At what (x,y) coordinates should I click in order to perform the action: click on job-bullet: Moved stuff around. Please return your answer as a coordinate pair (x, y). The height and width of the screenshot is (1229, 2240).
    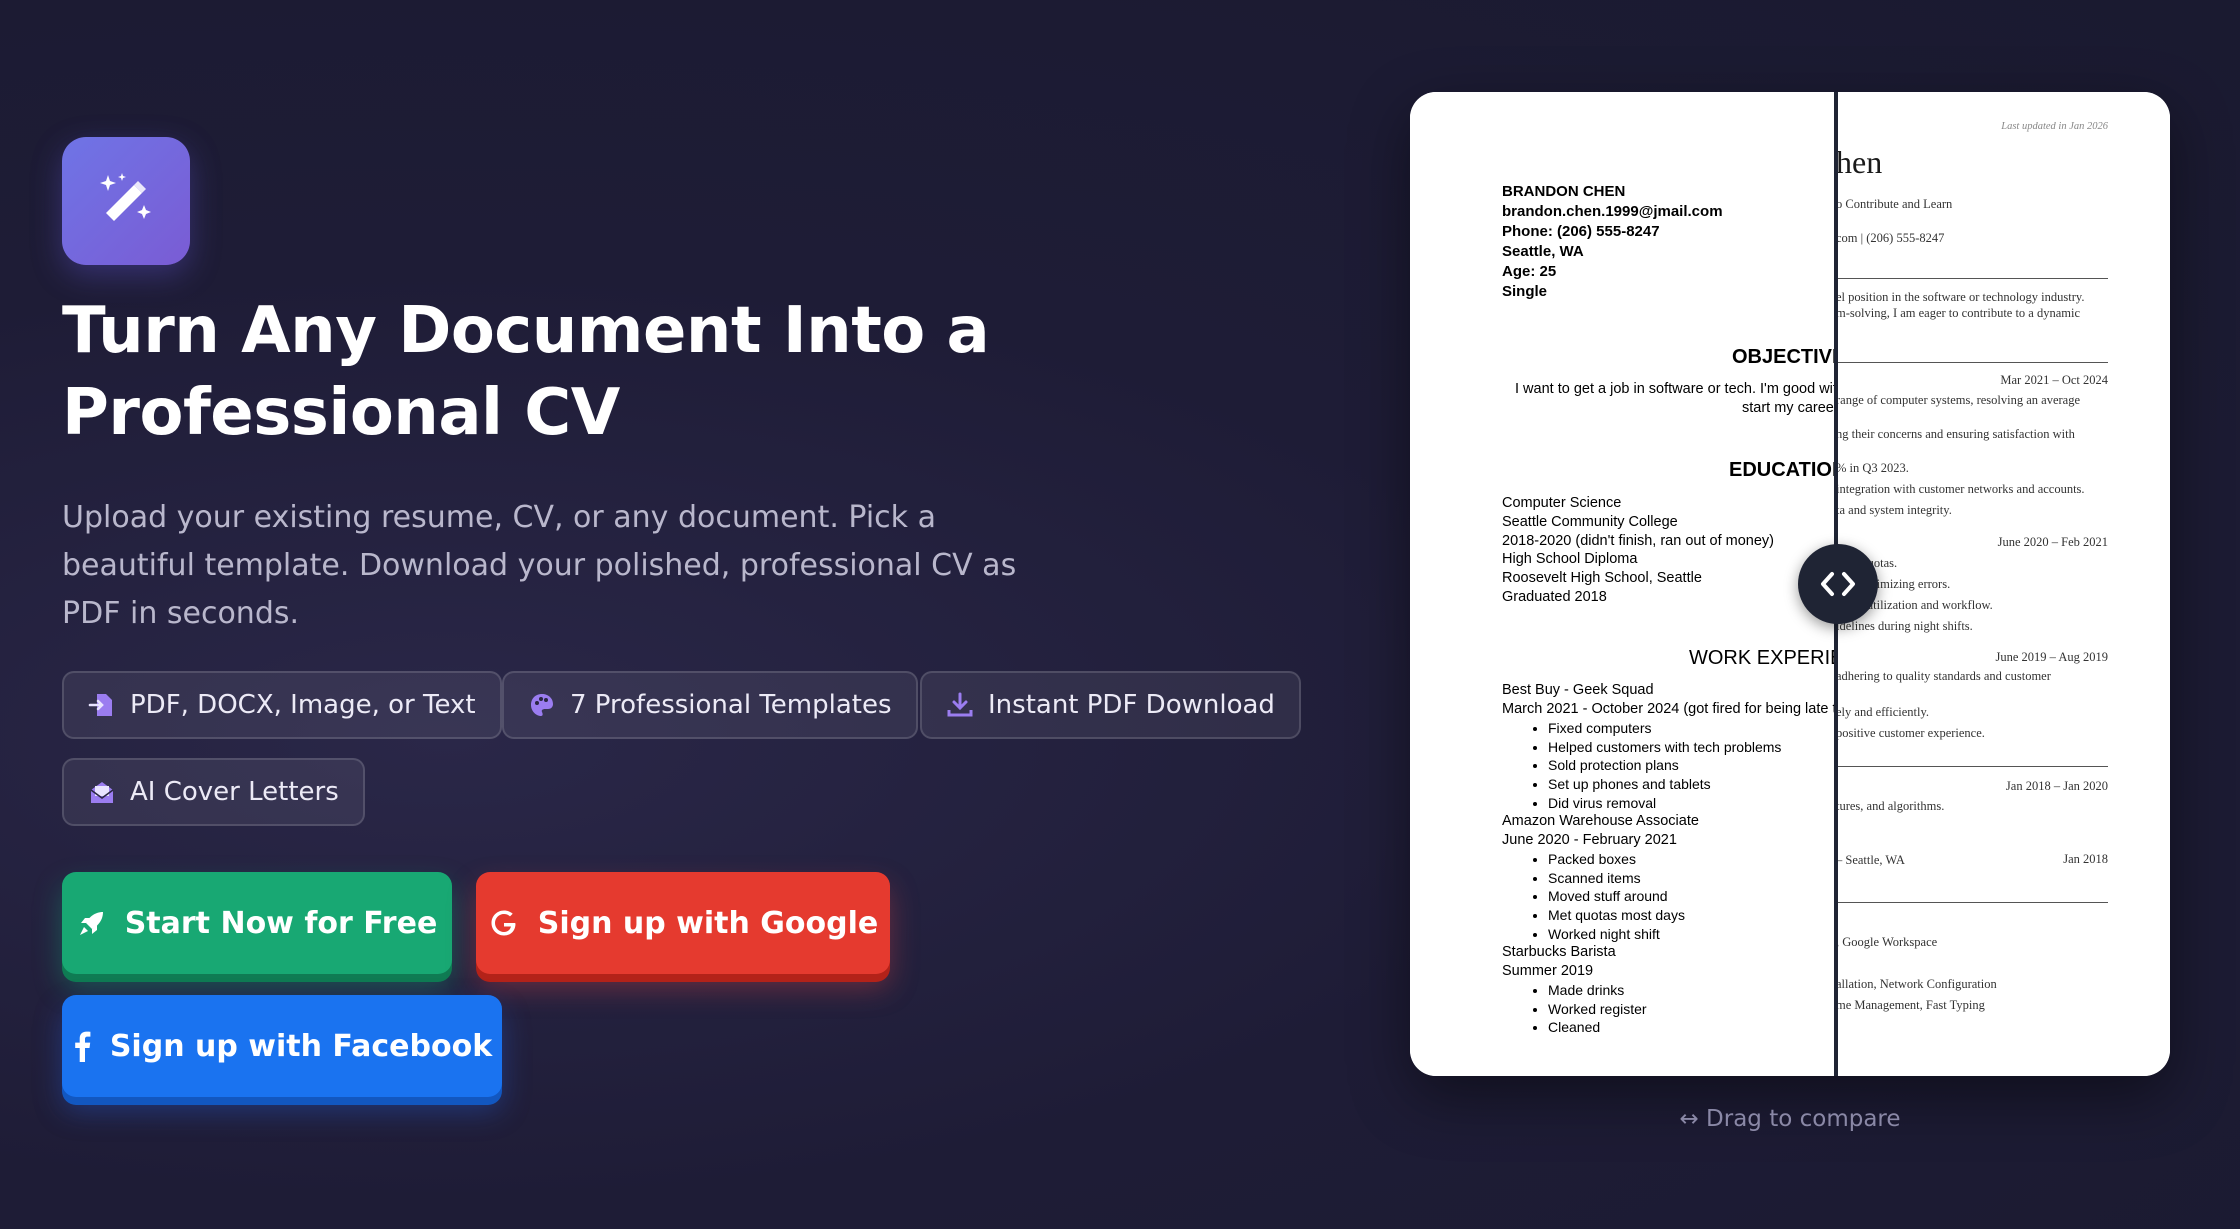
    Looking at the image, I should click on (1616, 896).